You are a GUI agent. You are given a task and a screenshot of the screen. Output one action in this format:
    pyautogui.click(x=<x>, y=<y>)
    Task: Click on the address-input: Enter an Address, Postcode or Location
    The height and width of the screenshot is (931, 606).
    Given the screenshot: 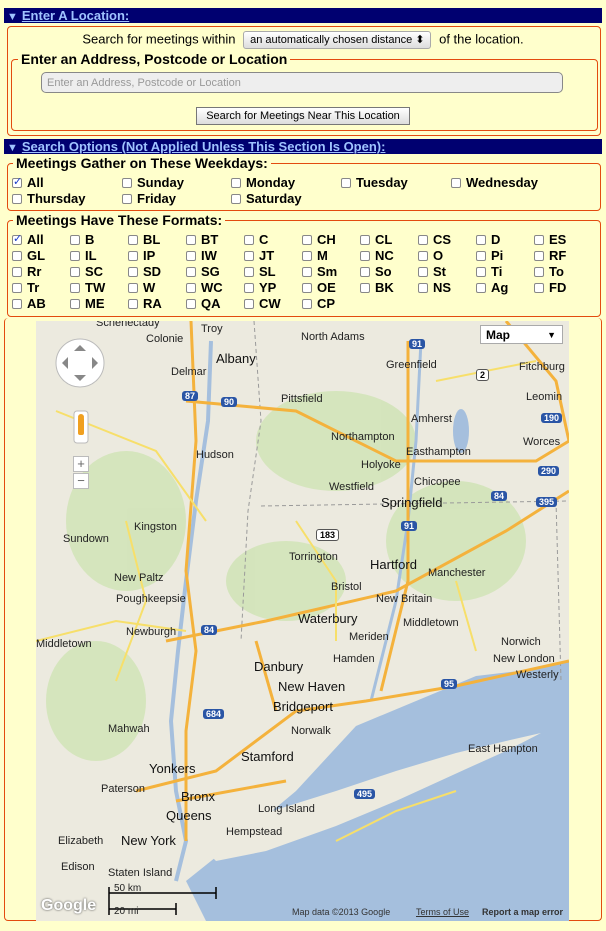 What is the action you would take?
    pyautogui.click(x=302, y=82)
    